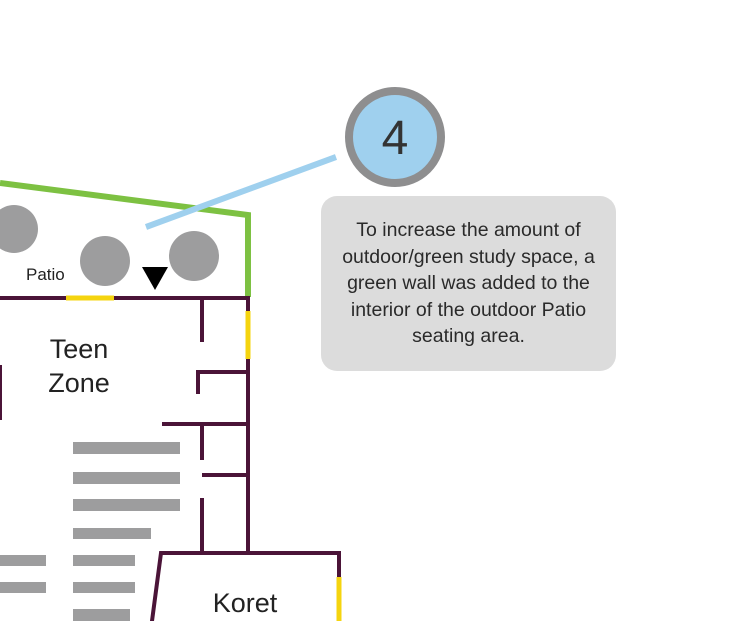 This screenshot has width=746, height=621. What do you see at coordinates (79, 383) in the screenshot?
I see `teen-zone-label-line2: Zone` at bounding box center [79, 383].